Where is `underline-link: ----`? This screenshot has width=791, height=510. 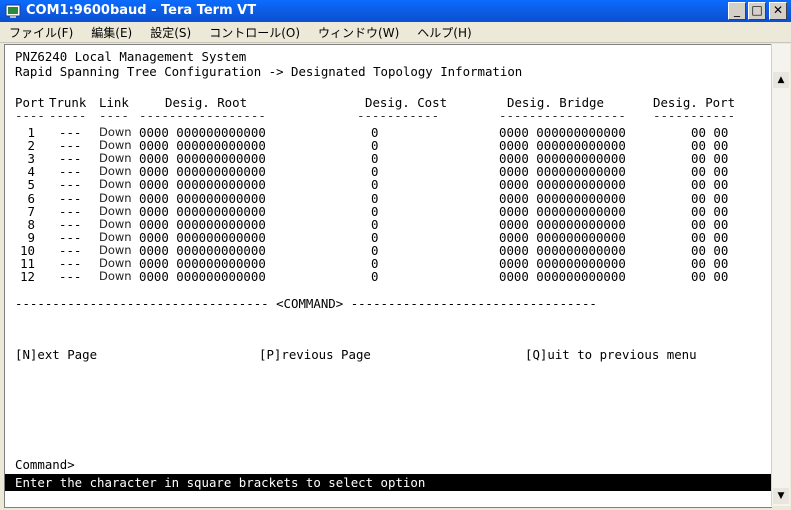 underline-link: ---- is located at coordinates (114, 115).